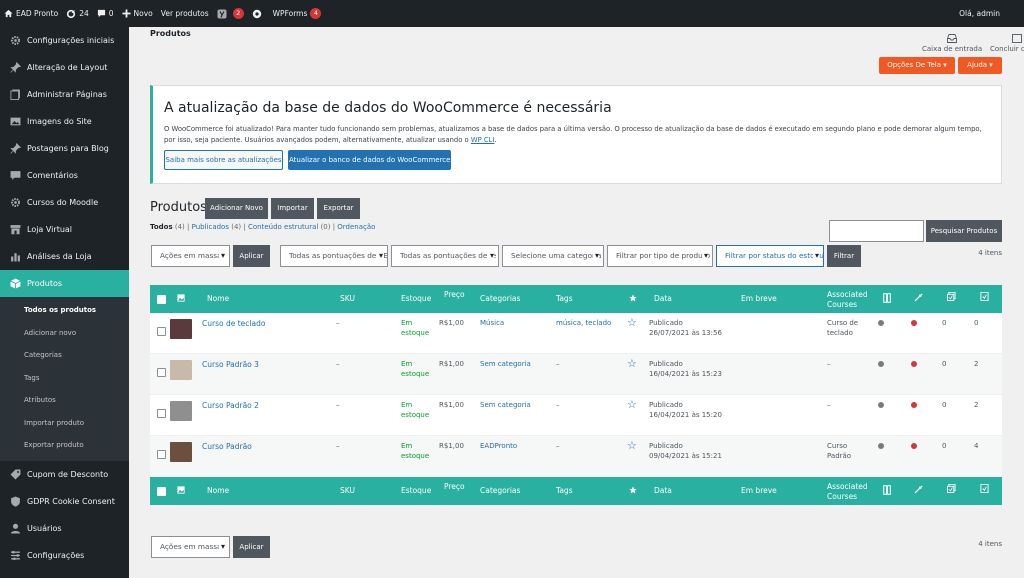  Describe the element at coordinates (251, 547) in the screenshot. I see `apply-button-bottom: Aplicar` at that location.